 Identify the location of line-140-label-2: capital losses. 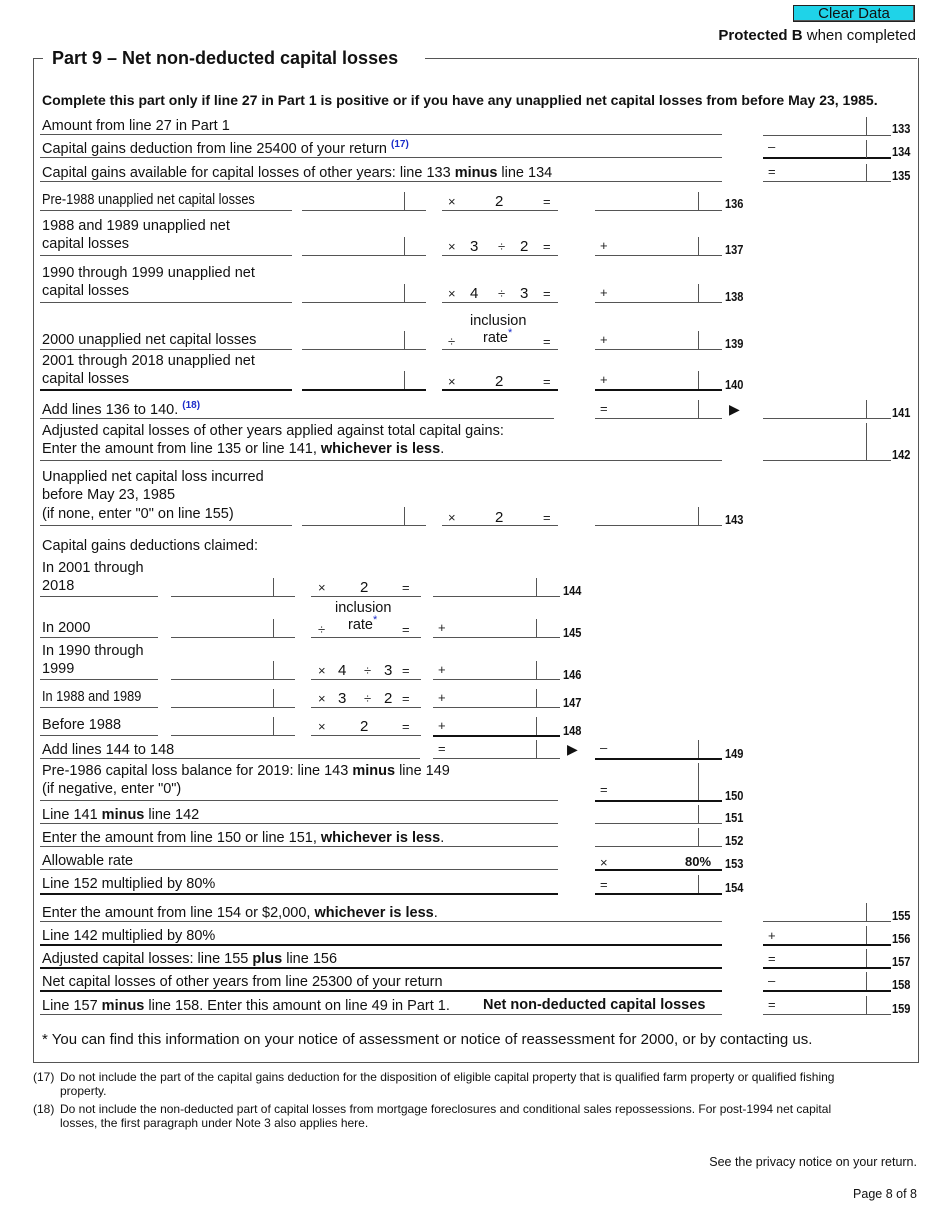
(86, 379).